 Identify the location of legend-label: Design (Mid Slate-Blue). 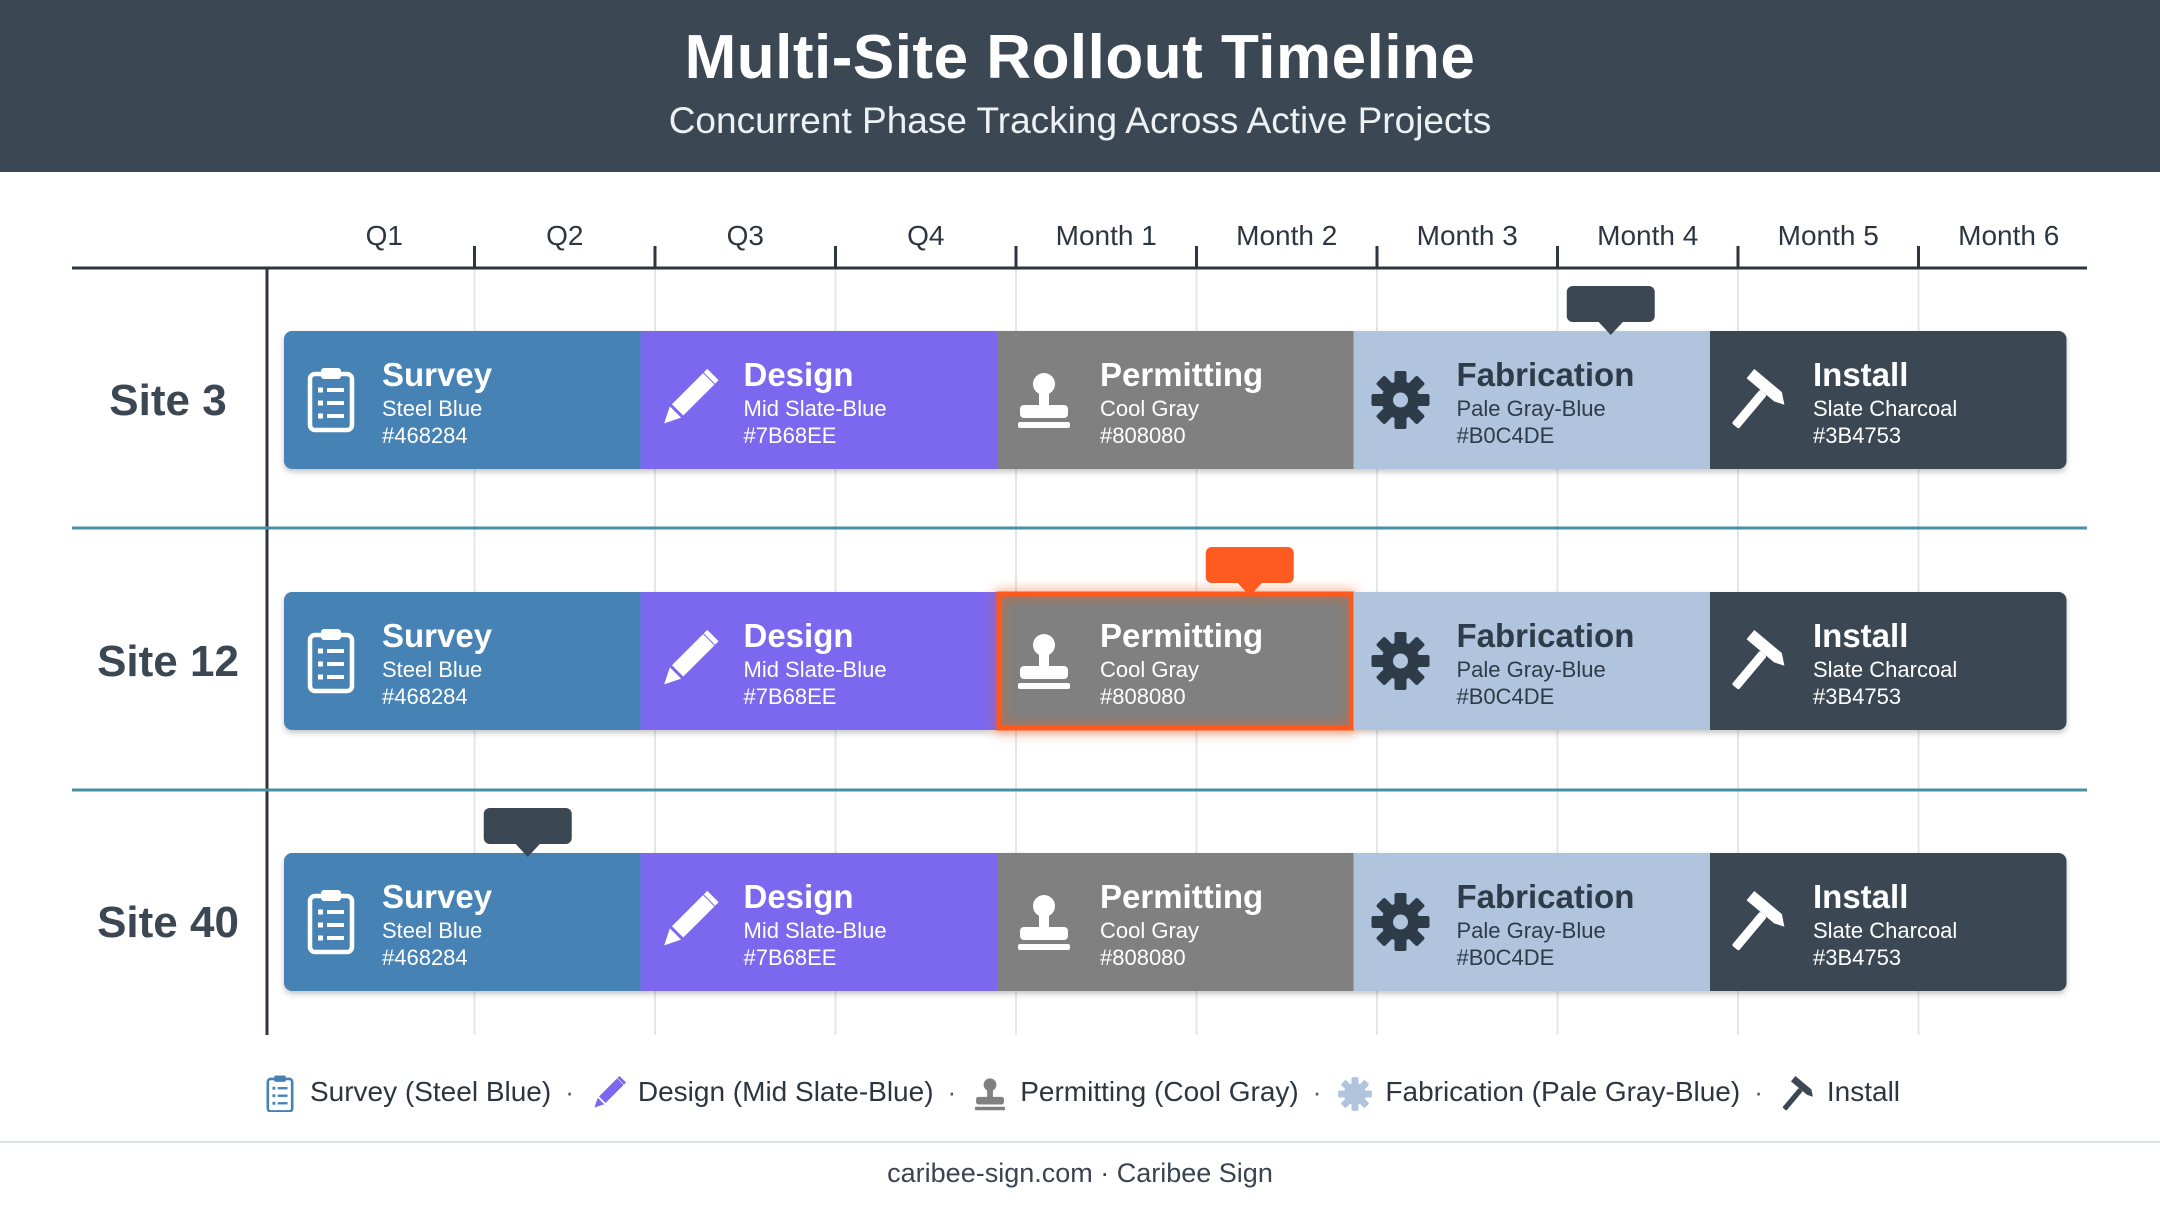
(785, 1091).